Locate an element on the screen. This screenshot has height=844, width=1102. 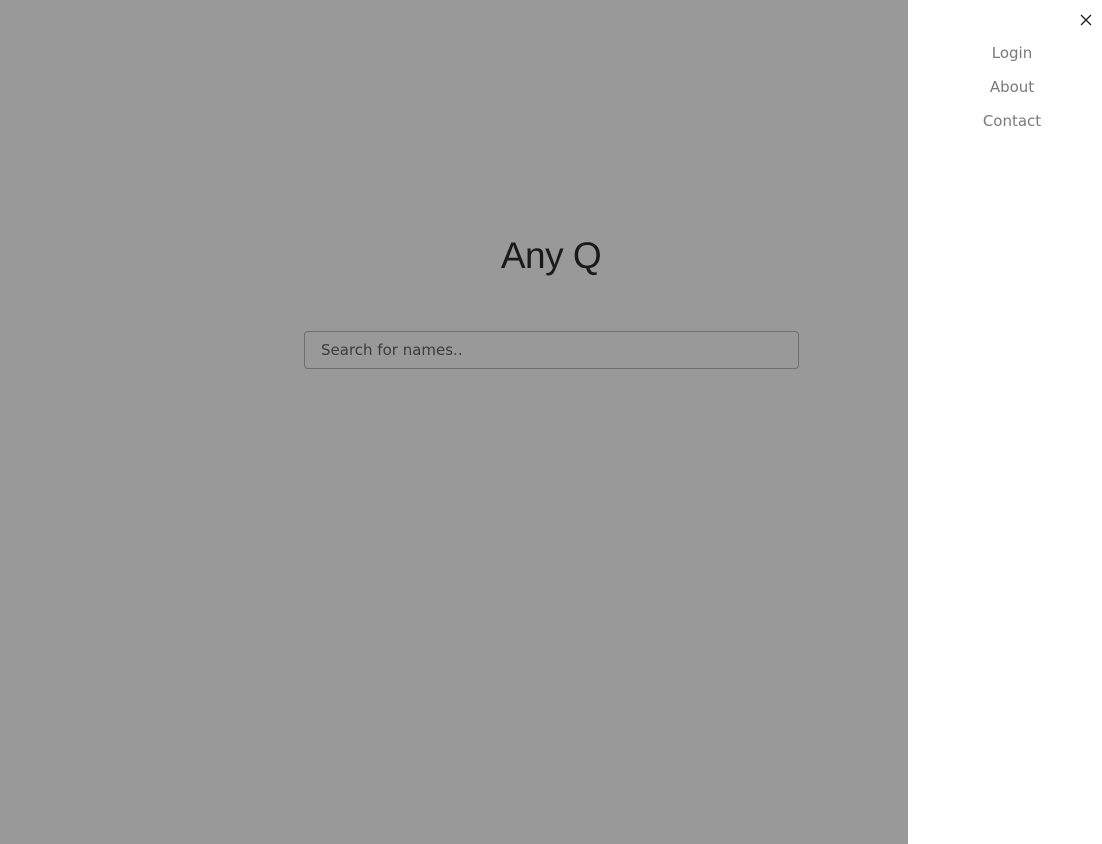
nav-about-link: About is located at coordinates (1005, 91).